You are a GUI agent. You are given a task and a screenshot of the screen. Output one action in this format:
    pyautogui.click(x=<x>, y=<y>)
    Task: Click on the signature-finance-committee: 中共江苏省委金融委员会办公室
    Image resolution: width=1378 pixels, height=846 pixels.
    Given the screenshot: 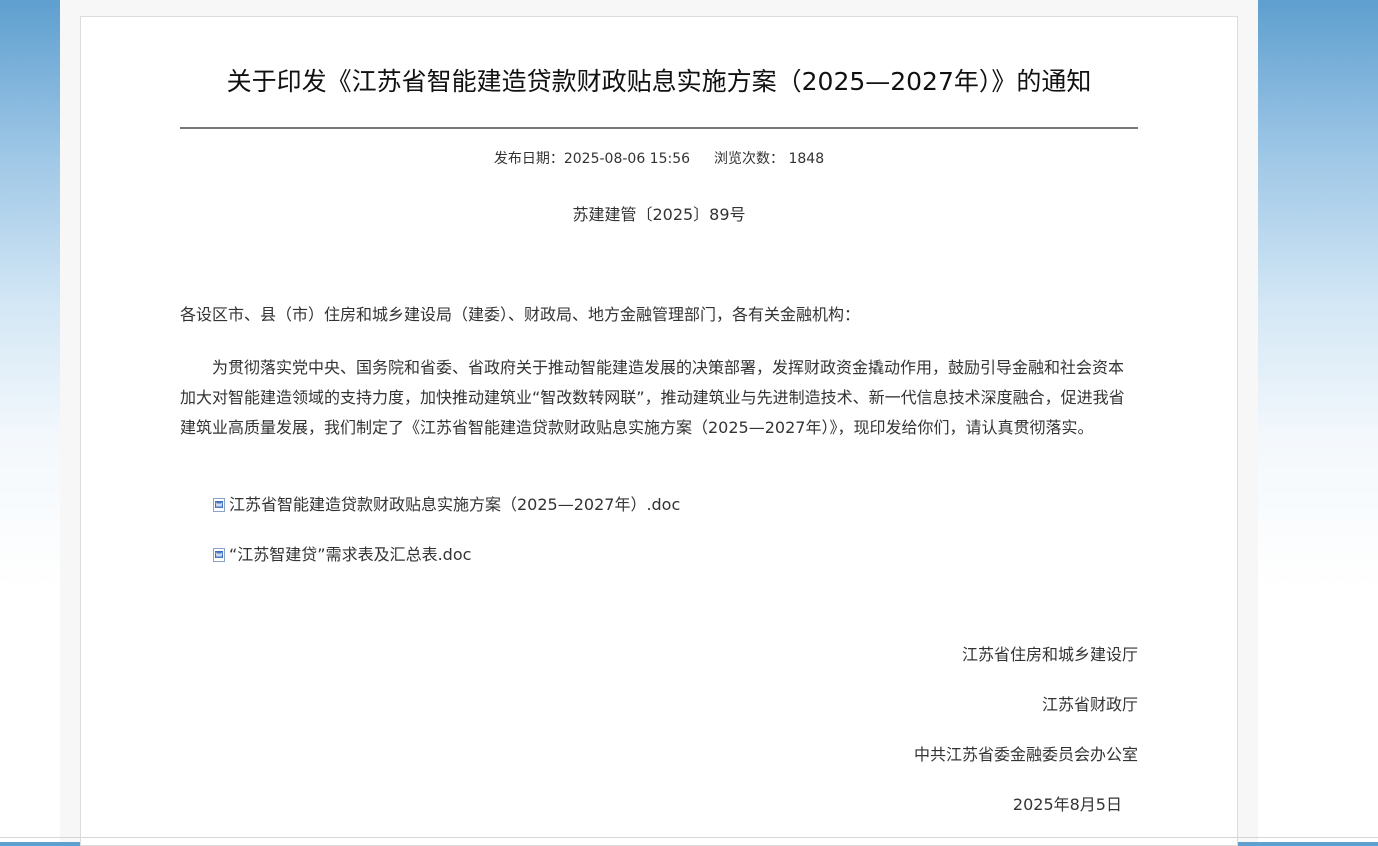 What is the action you would take?
    pyautogui.click(x=1025, y=754)
    